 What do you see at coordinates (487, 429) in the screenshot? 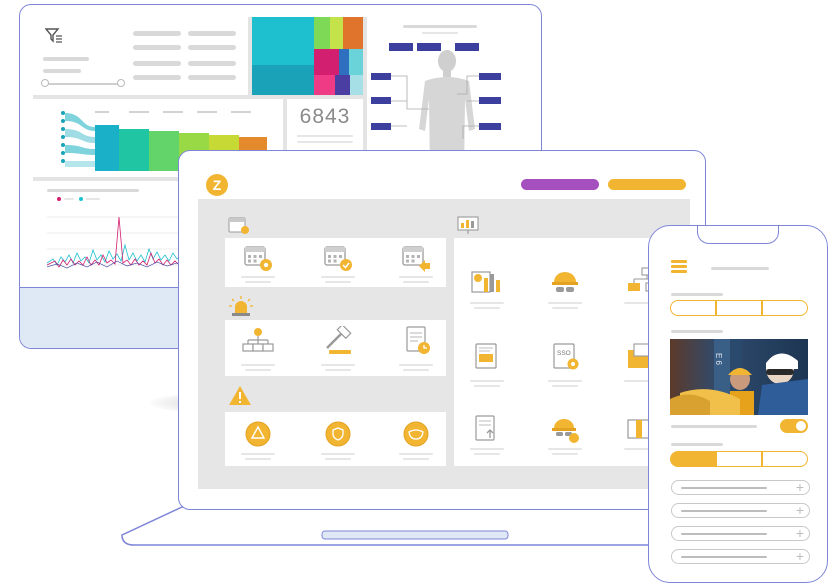
I see `document-upload-icon` at bounding box center [487, 429].